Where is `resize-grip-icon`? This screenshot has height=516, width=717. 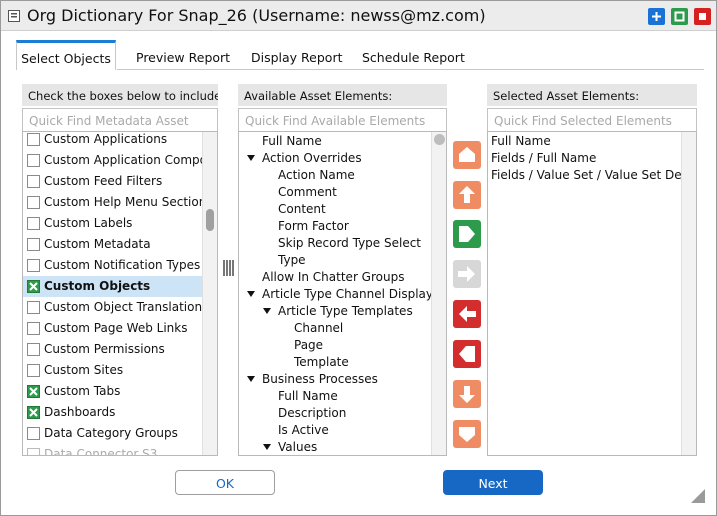 resize-grip-icon is located at coordinates (698, 496).